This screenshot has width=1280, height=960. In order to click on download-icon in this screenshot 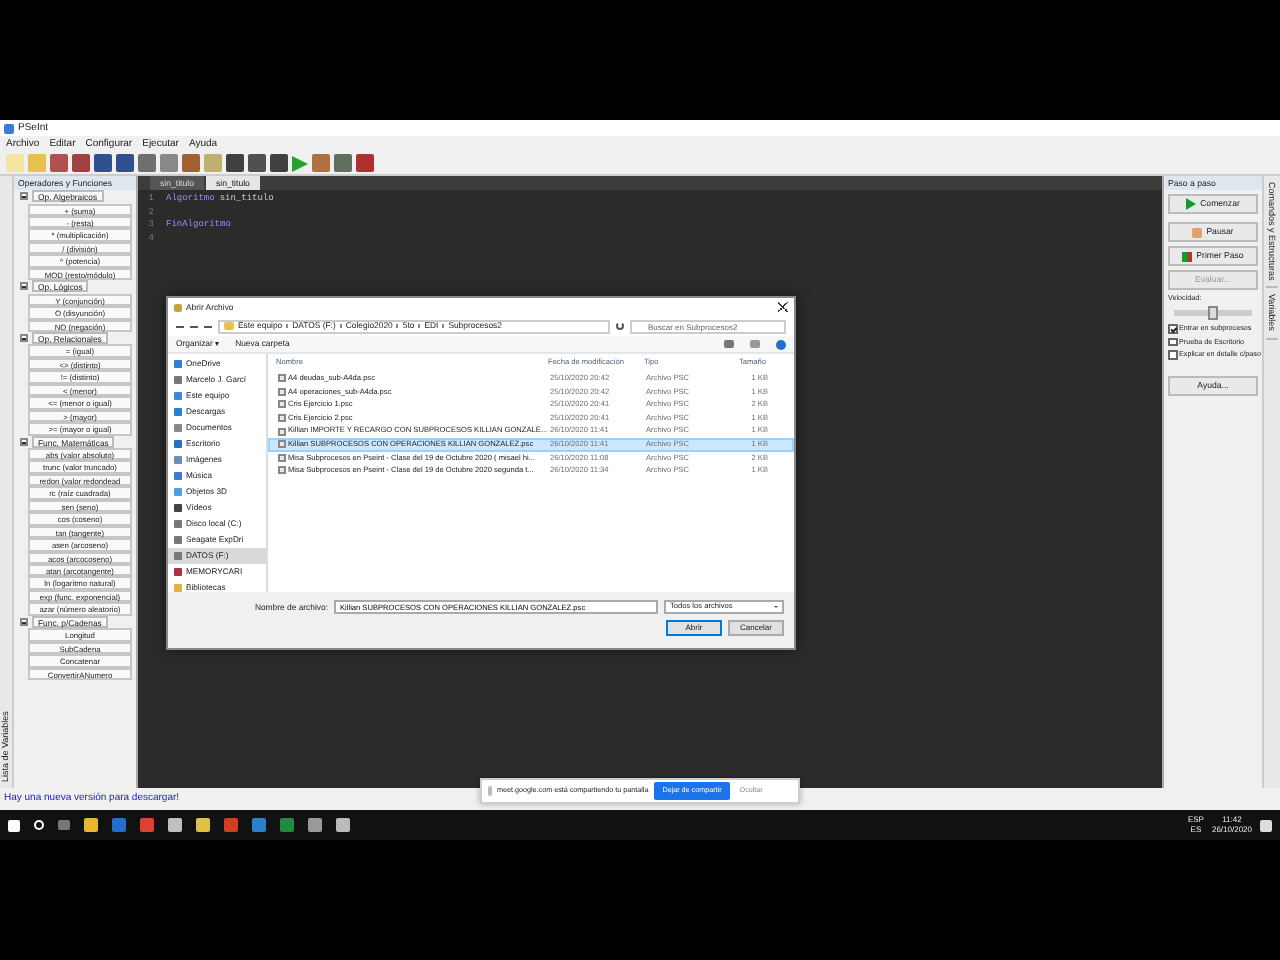, I will do `click(178, 412)`.